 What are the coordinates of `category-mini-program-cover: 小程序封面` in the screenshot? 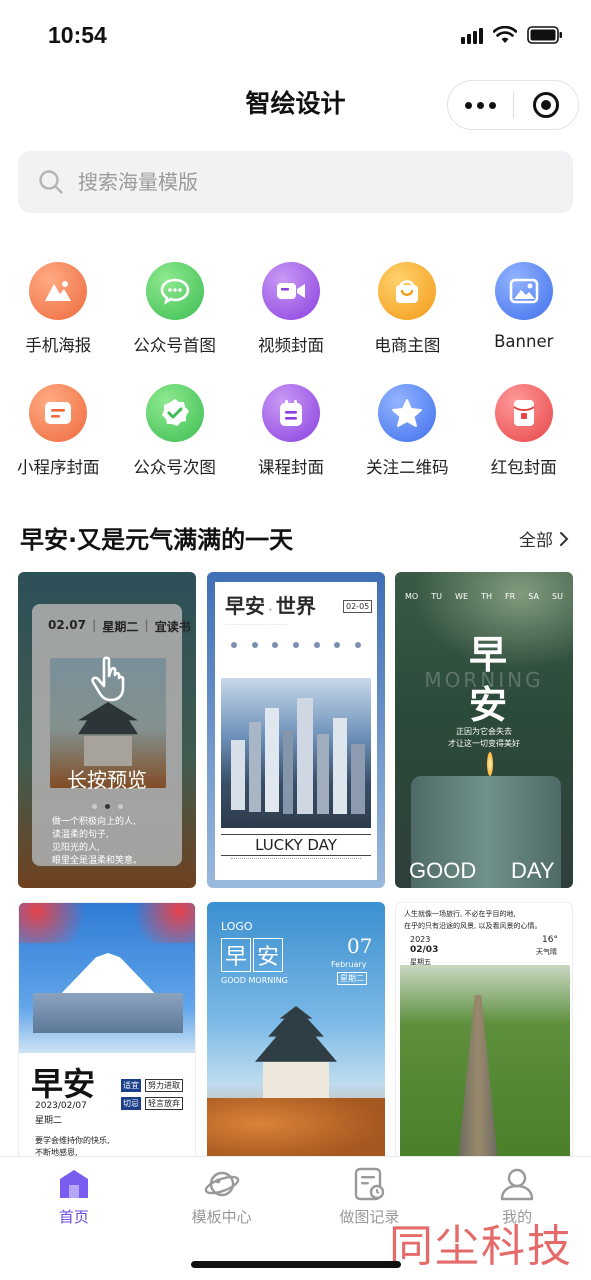 It's located at (58, 441).